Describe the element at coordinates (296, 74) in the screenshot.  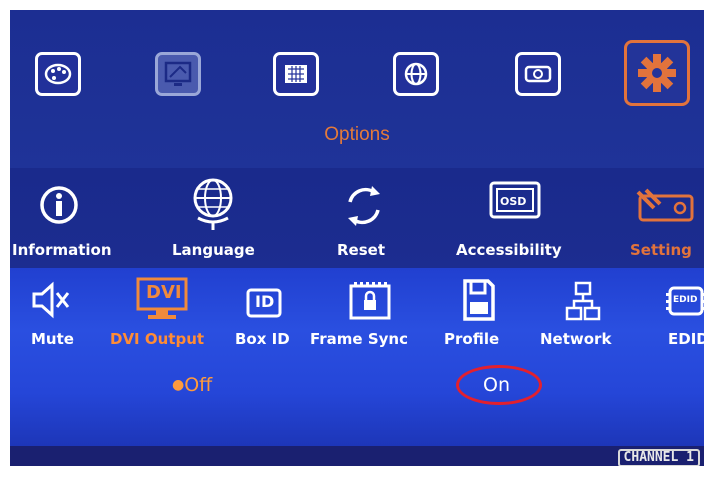
I see `input-icon` at that location.